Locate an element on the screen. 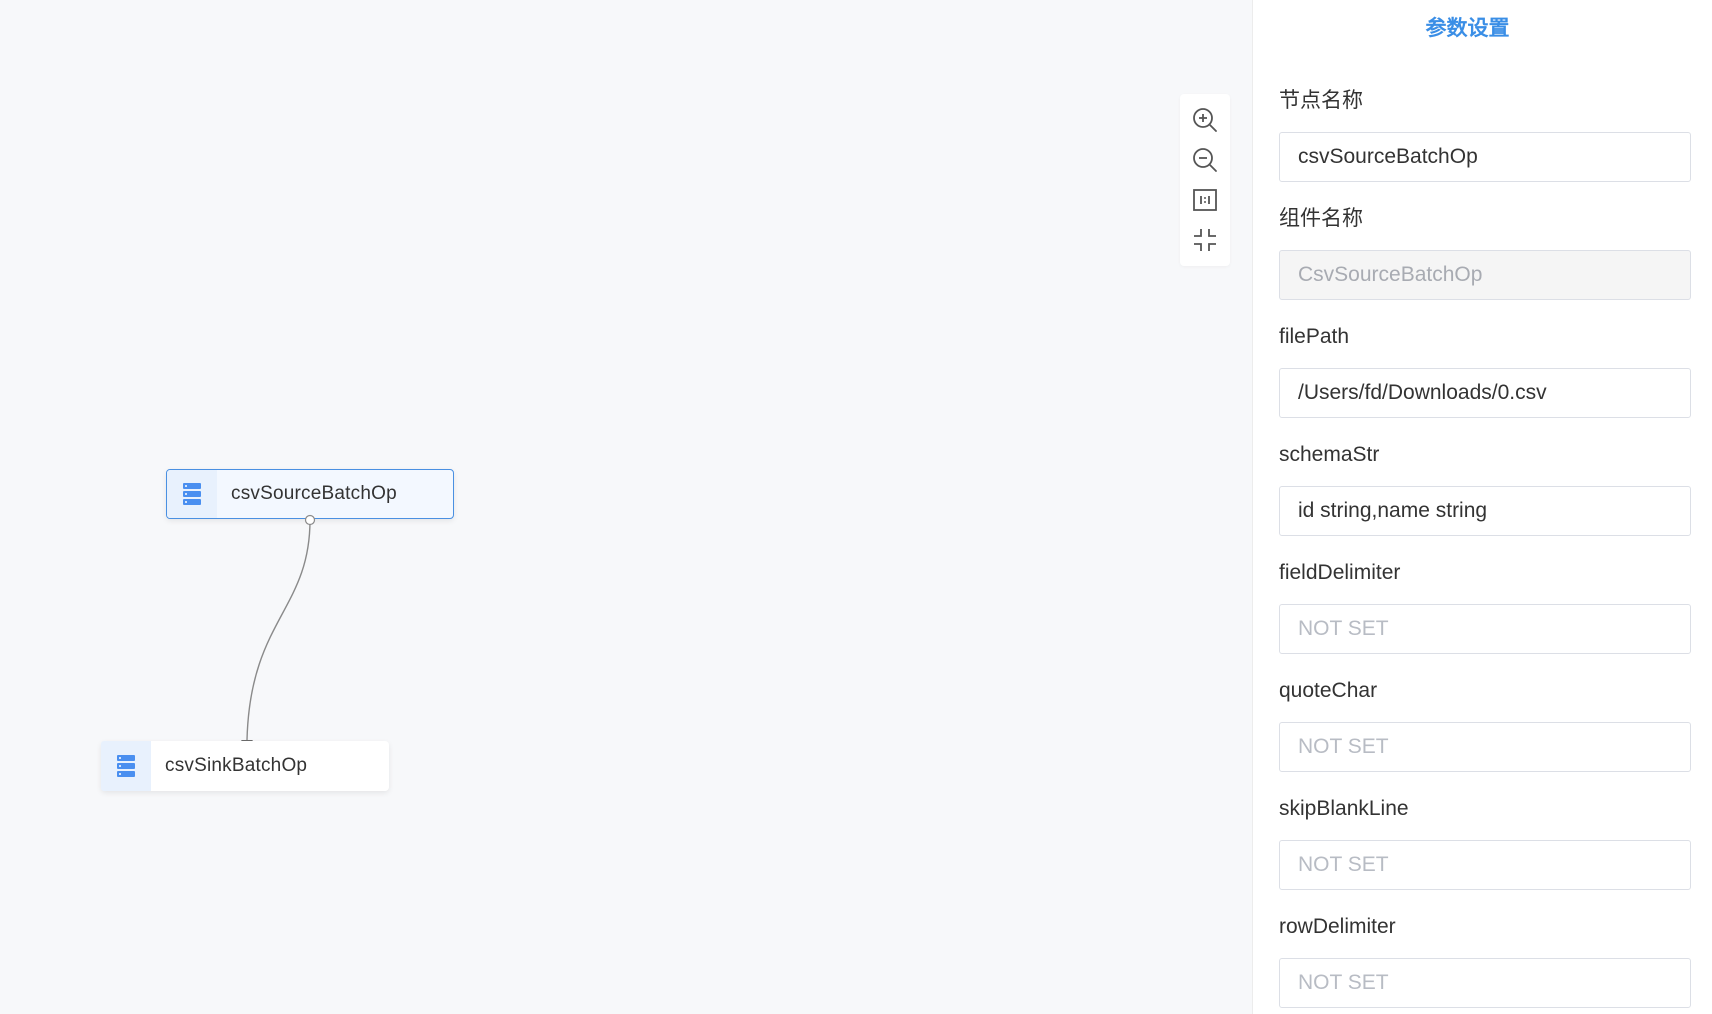 Image resolution: width=1712 pixels, height=1014 pixels. field-delimiter-input is located at coordinates (1485, 629).